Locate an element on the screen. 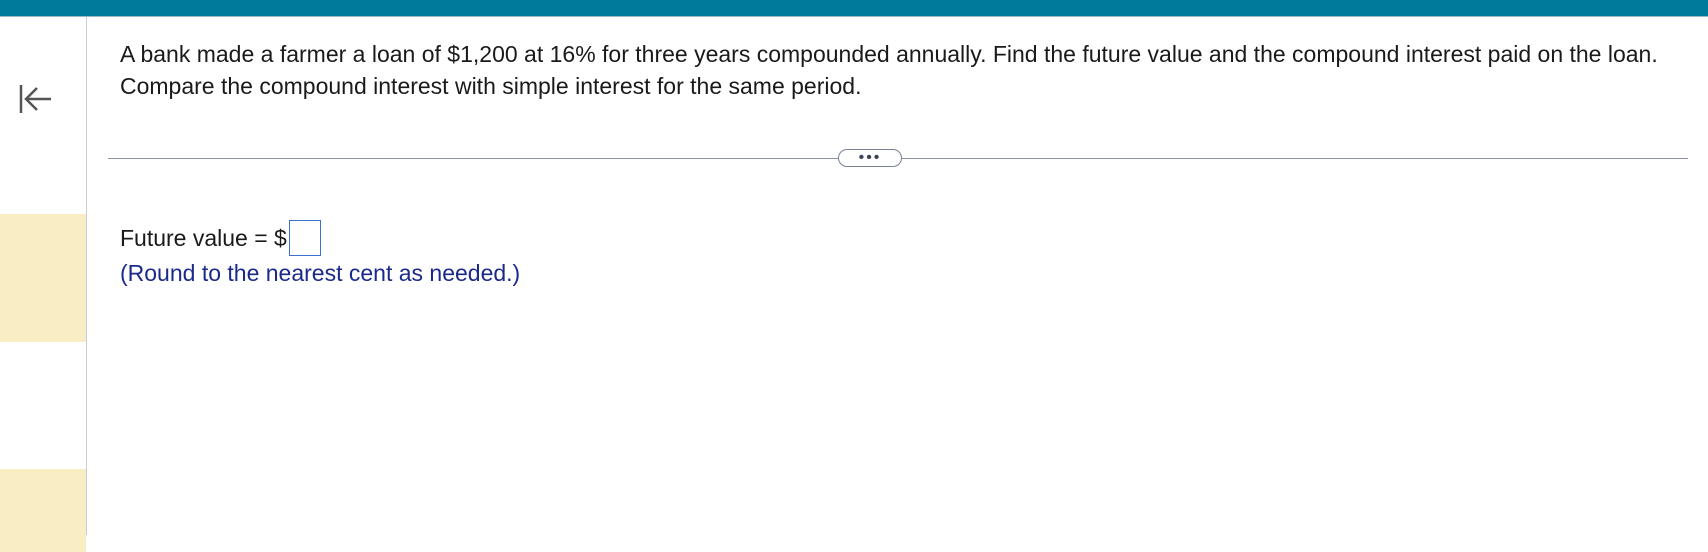 This screenshot has height=552, width=1708. sidebar is located at coordinates (43, 284).